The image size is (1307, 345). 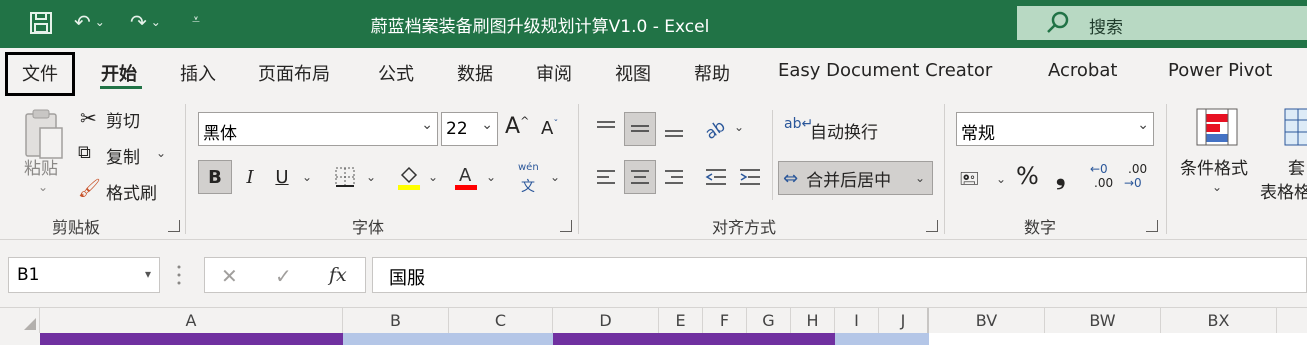 I want to click on phonetic-dropdown-icon: ⌄, so click(x=555, y=177).